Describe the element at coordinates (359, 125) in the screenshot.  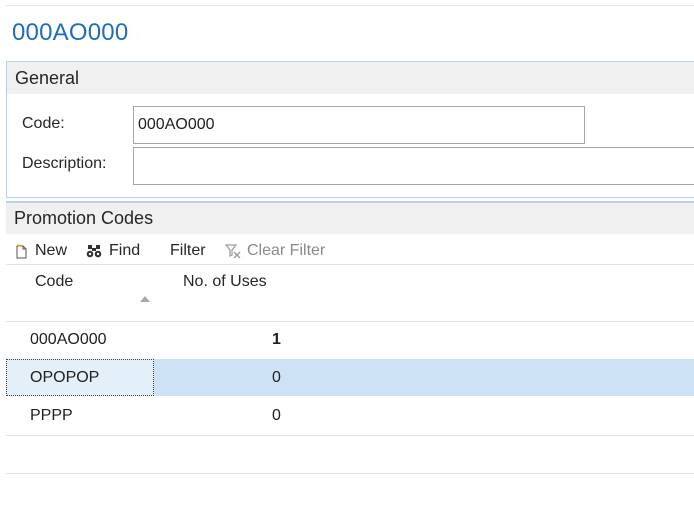
I see `code-field` at that location.